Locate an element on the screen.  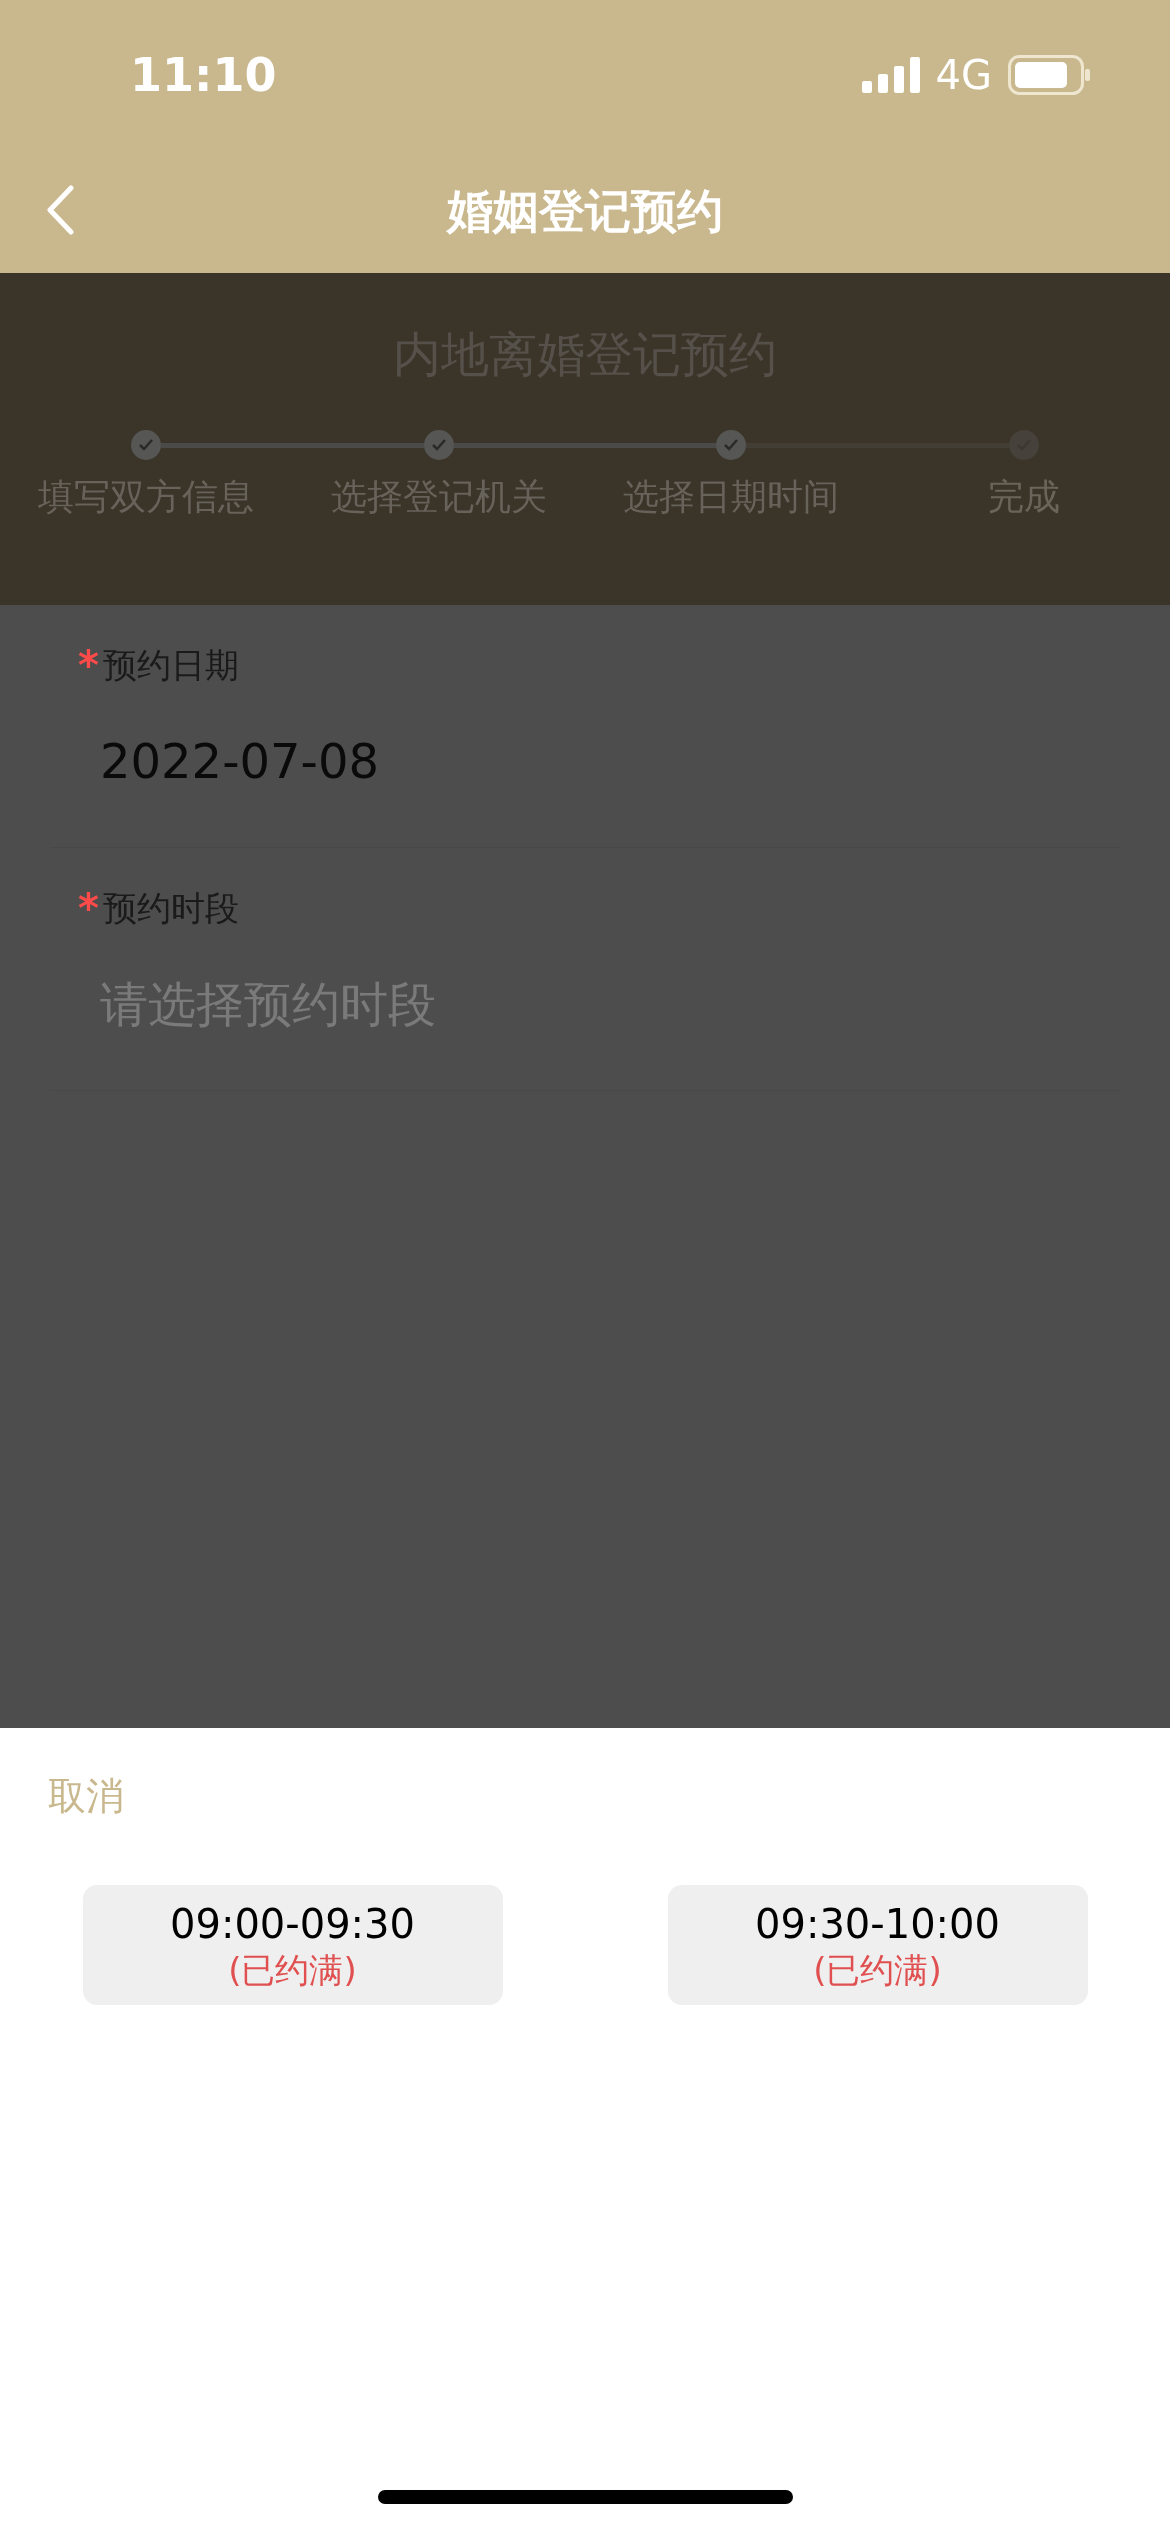
cancel-button: 取消 is located at coordinates (86, 1796).